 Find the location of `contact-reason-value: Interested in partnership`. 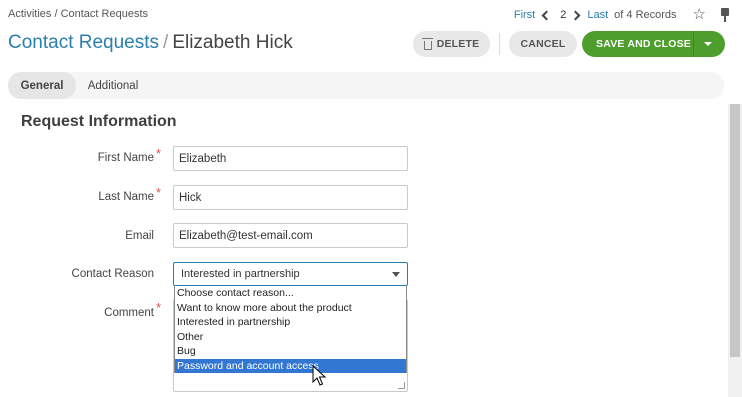

contact-reason-value: Interested in partnership is located at coordinates (240, 274).